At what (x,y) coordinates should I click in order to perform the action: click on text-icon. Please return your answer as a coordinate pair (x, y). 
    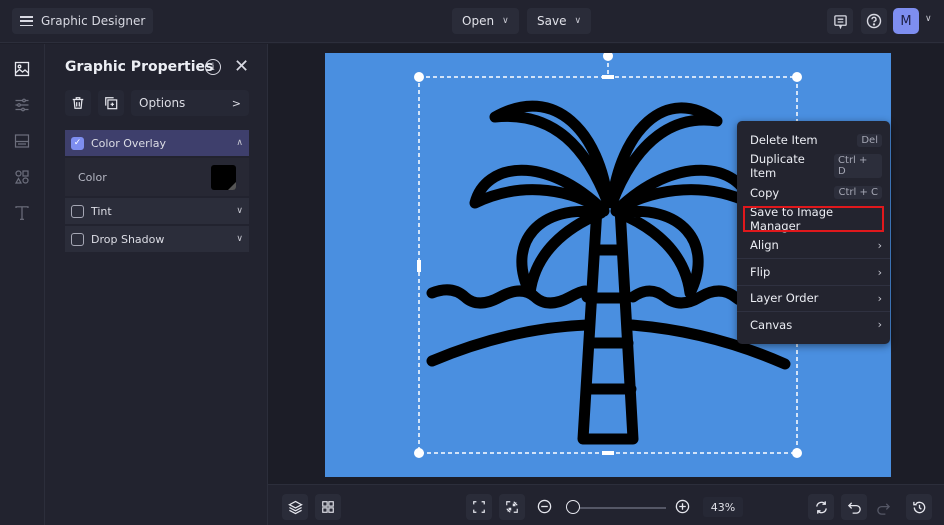
    Looking at the image, I should click on (22, 213).